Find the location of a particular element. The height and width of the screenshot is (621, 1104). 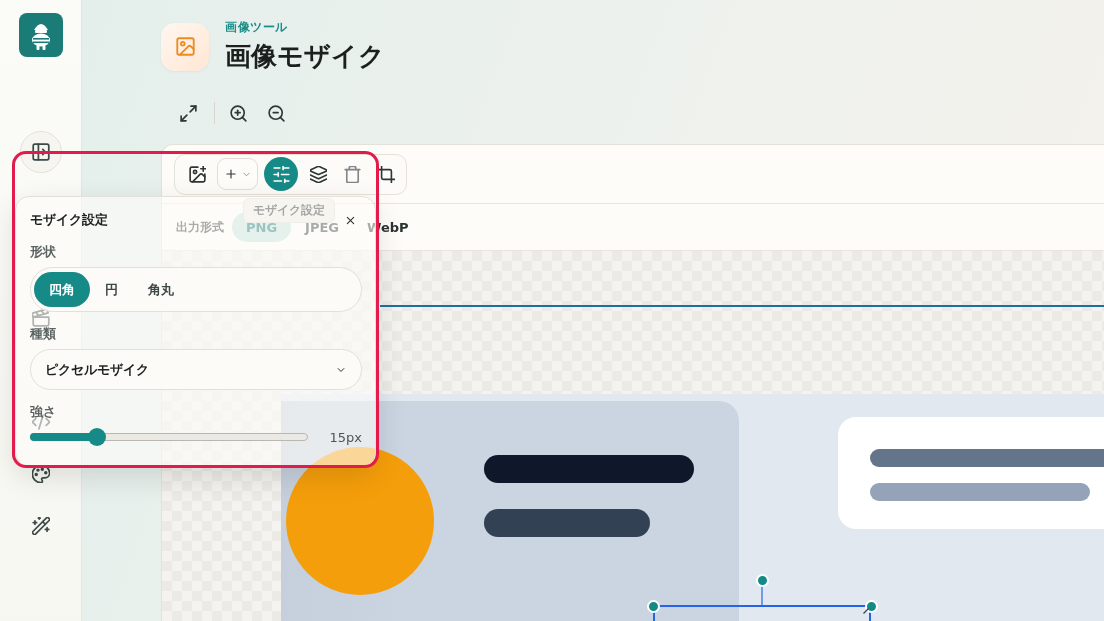

strength-slider is located at coordinates (169, 437).